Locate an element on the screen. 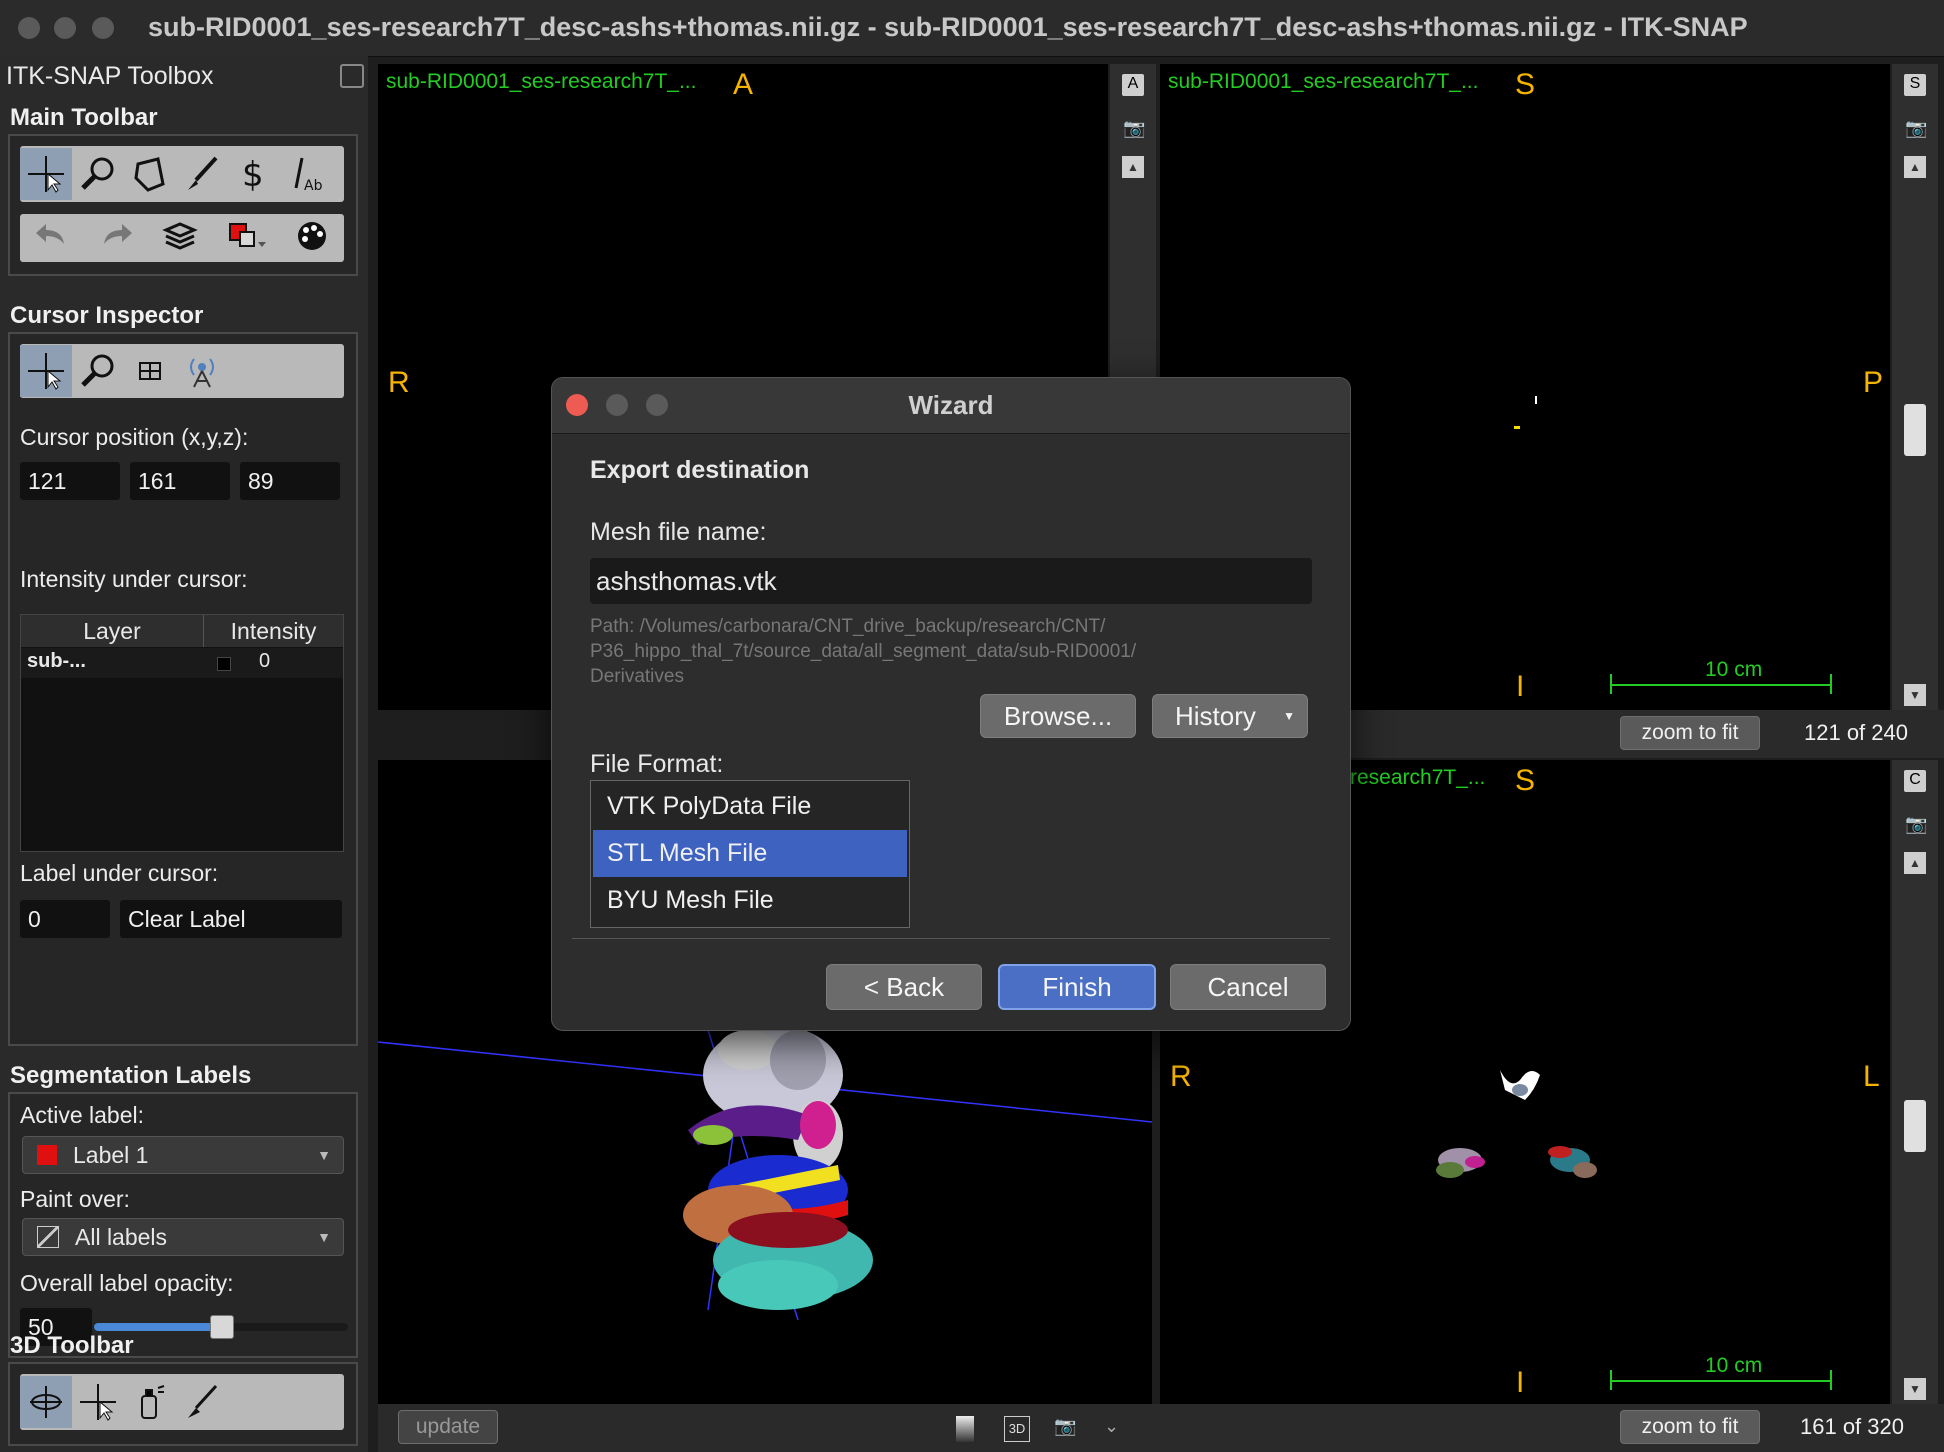 This screenshot has width=1944, height=1452. snake-tool-icon: $ is located at coordinates (254, 174).